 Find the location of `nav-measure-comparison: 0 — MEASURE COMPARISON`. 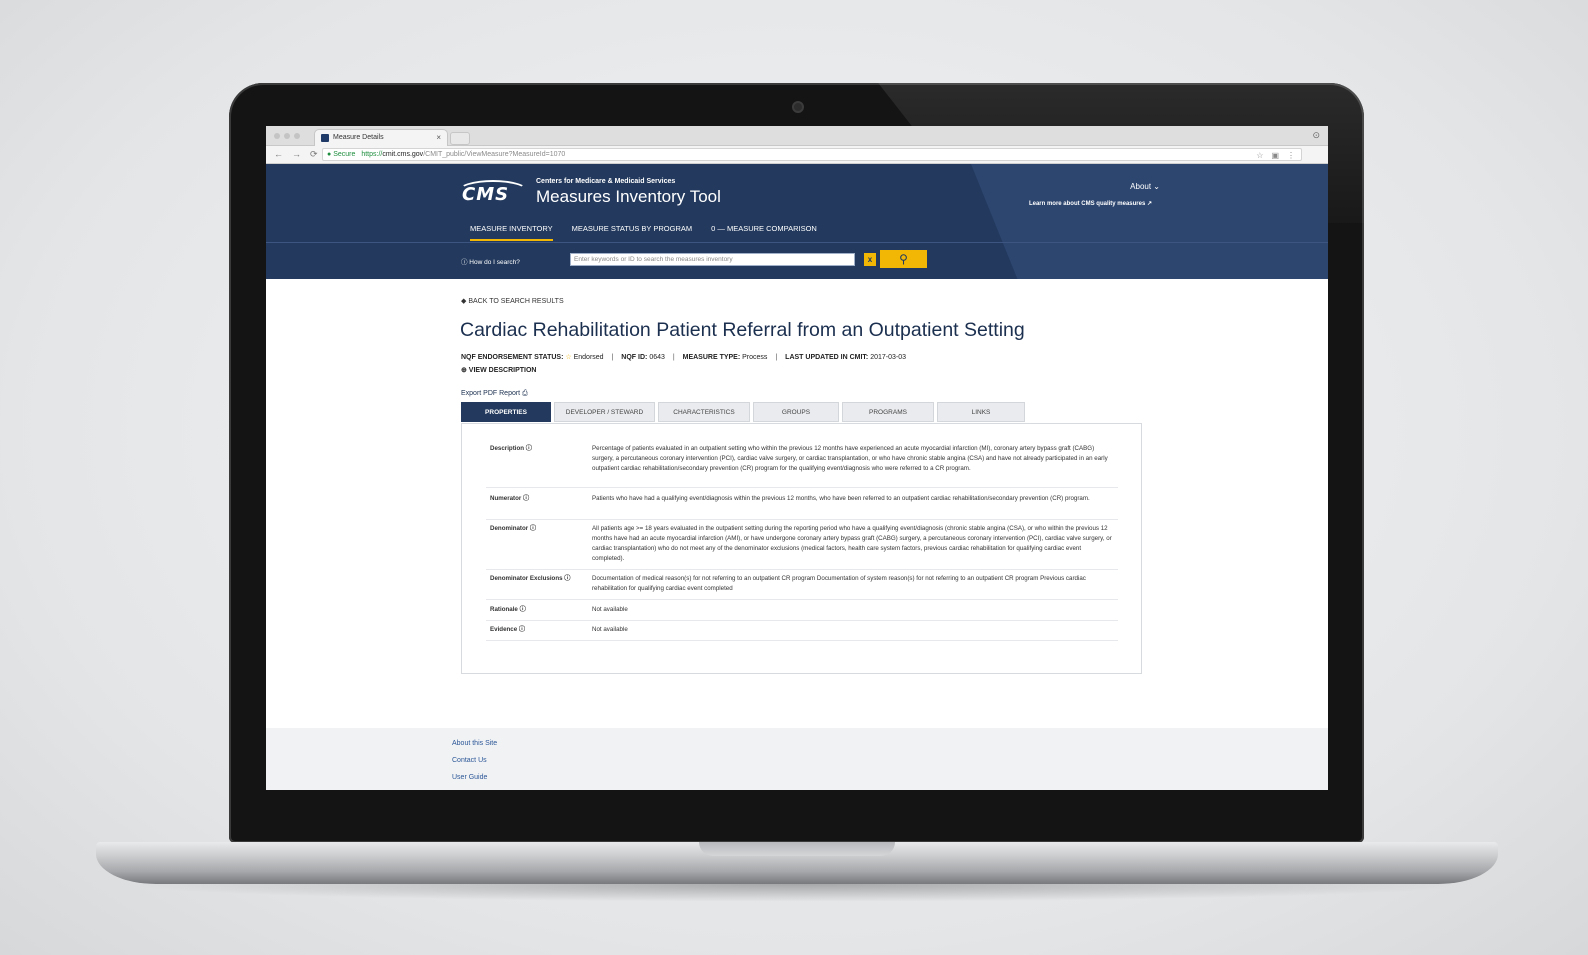

nav-measure-comparison: 0 — MEASURE COMPARISON is located at coordinates (764, 232).